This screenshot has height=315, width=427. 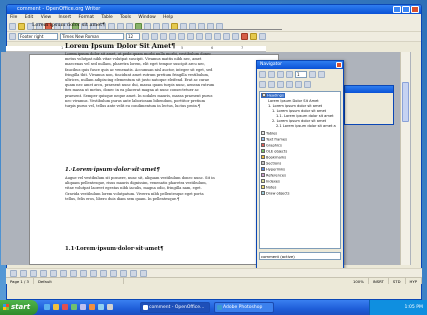 I want to click on quicklaunch-folder-icon, so click(x=56, y=307).